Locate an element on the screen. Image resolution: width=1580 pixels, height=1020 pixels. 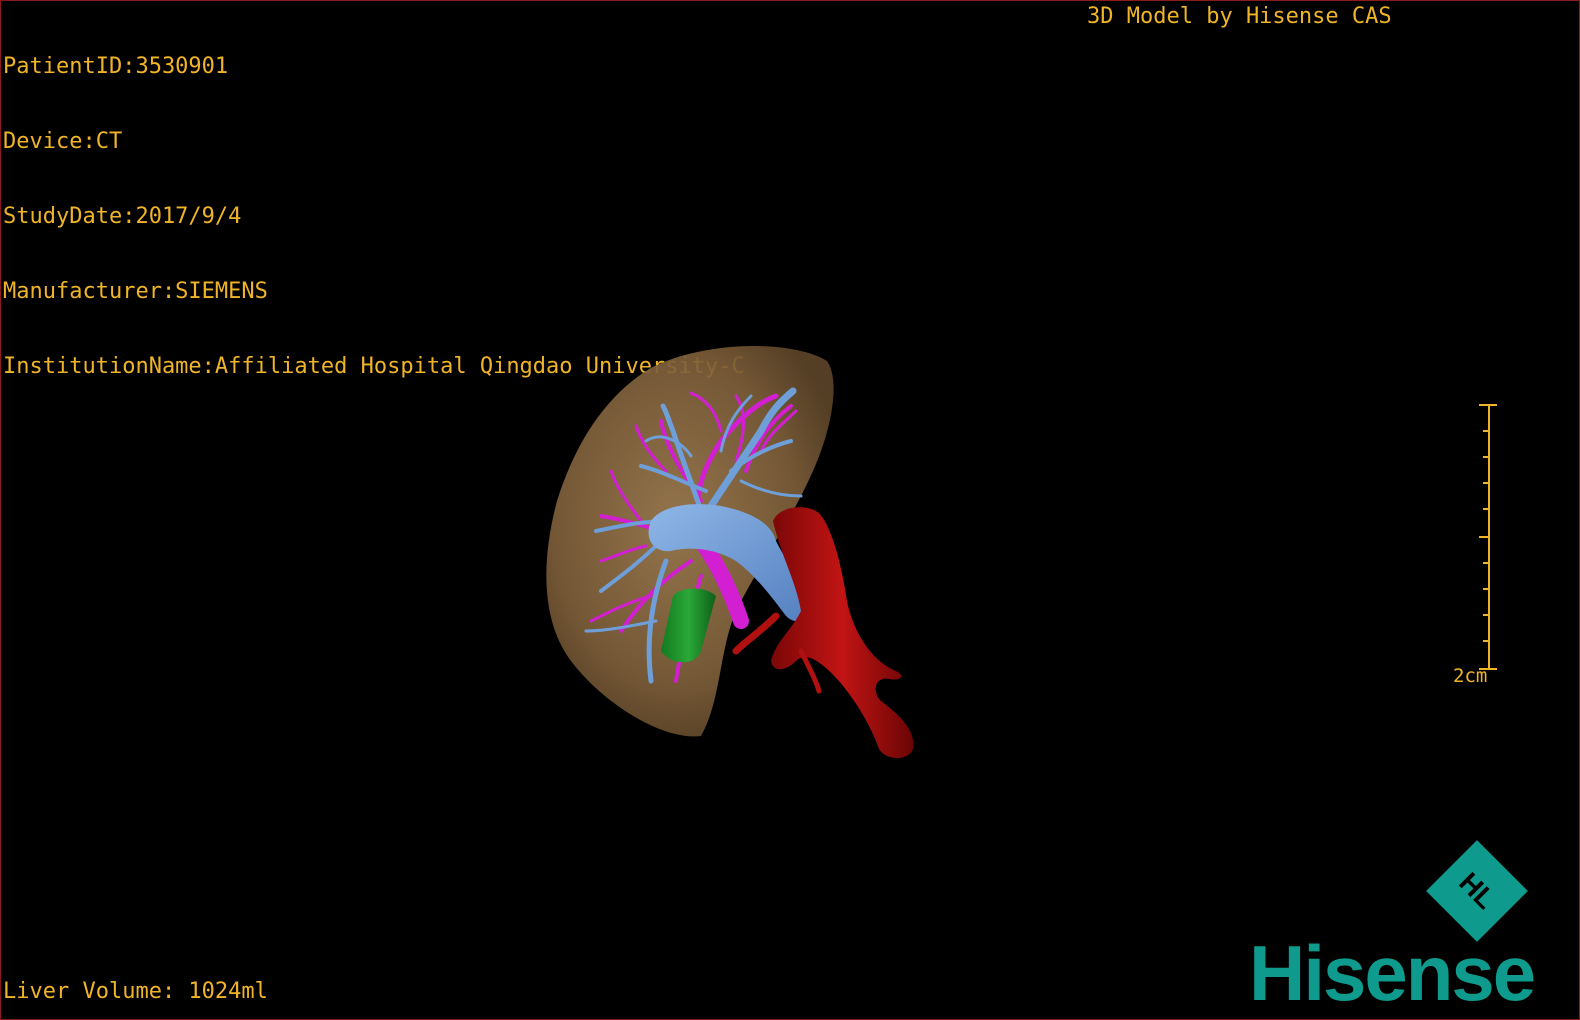
liver-volume-text: Liver Volume: 1024ml is located at coordinates (135, 991).